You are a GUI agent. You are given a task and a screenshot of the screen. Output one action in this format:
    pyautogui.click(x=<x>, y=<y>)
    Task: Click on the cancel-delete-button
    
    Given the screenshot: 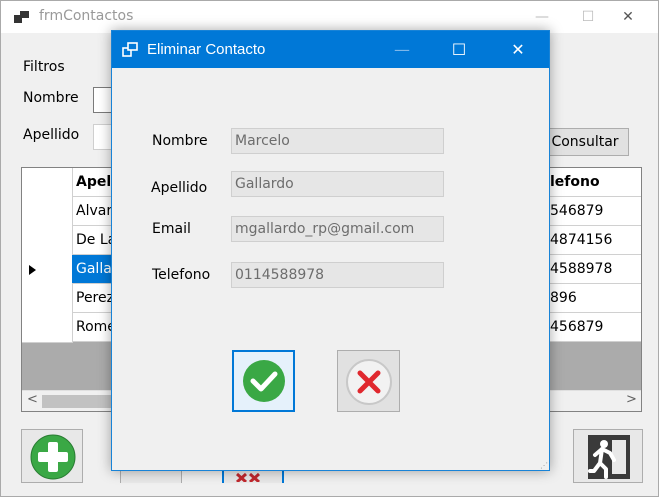 What is the action you would take?
    pyautogui.click(x=368, y=381)
    